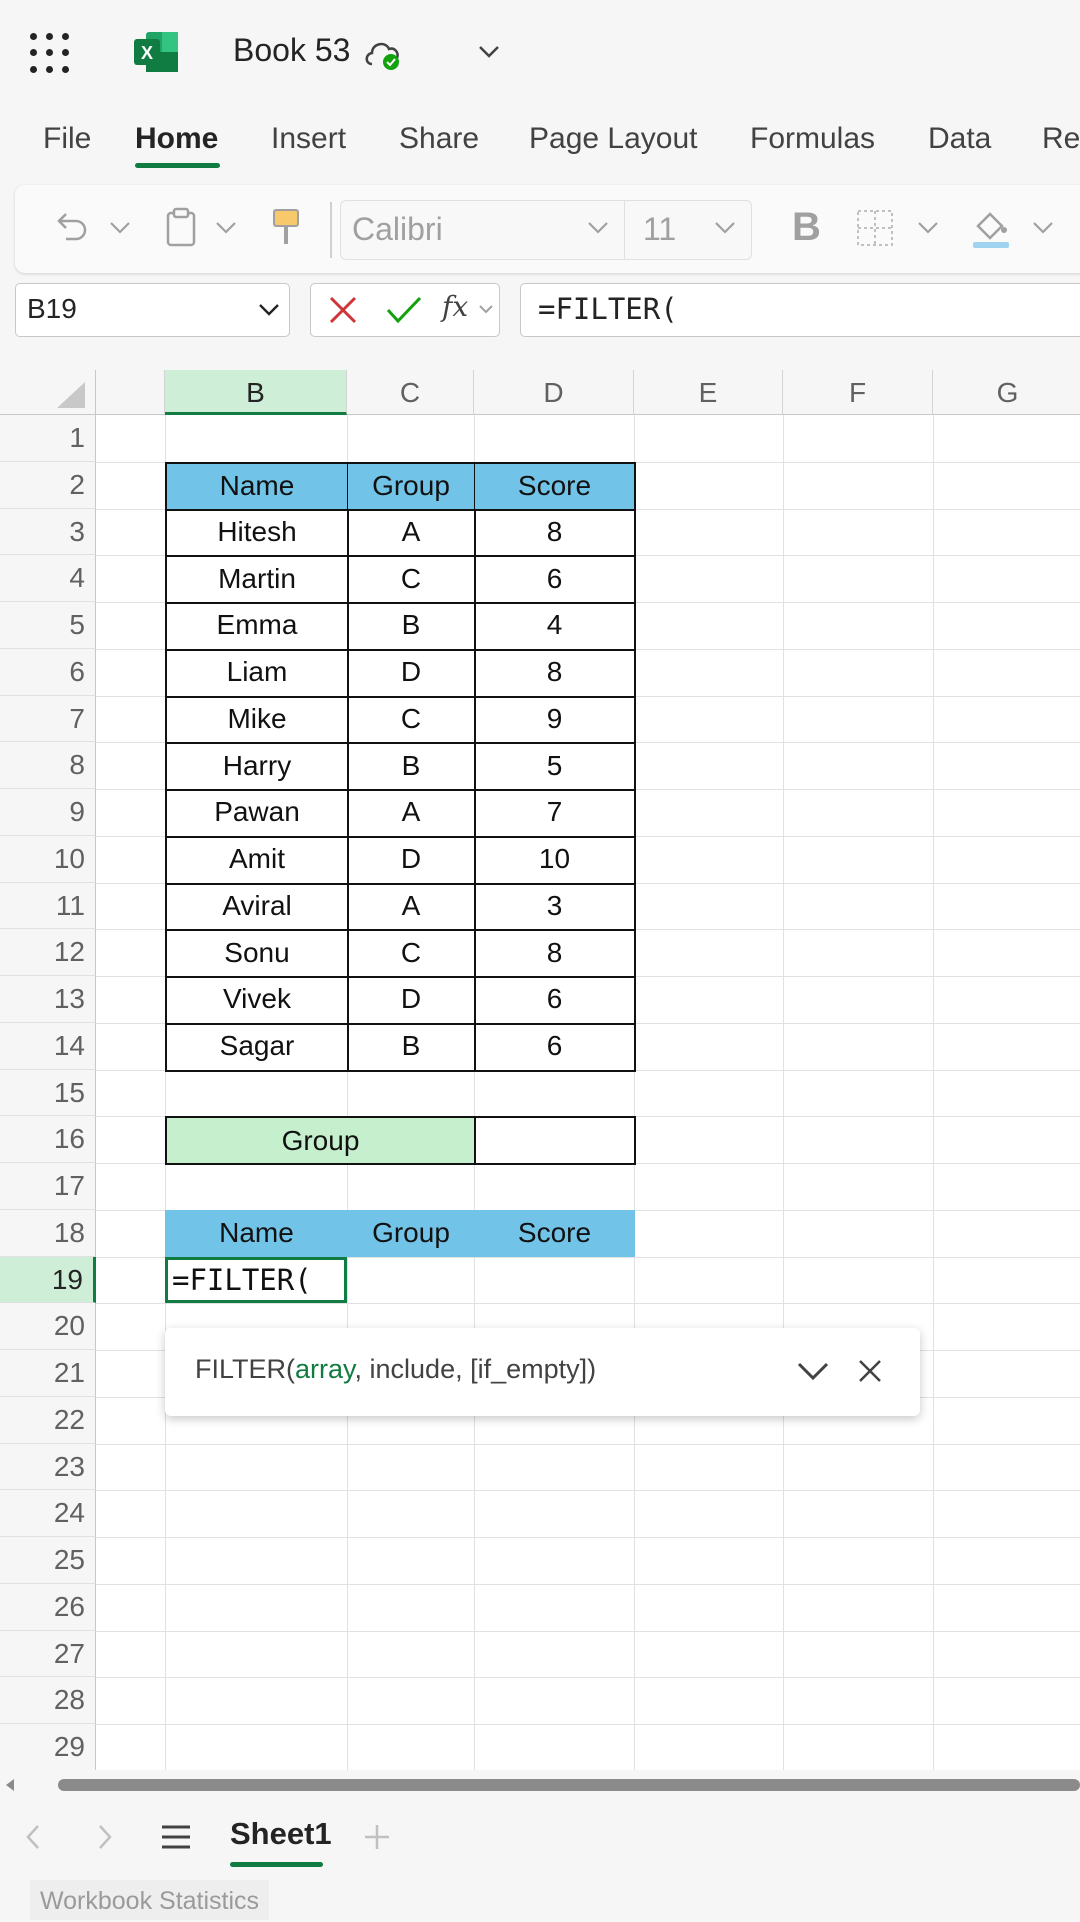 The width and height of the screenshot is (1080, 1922). What do you see at coordinates (928, 228) in the screenshot?
I see `borders-dropdown-icon` at bounding box center [928, 228].